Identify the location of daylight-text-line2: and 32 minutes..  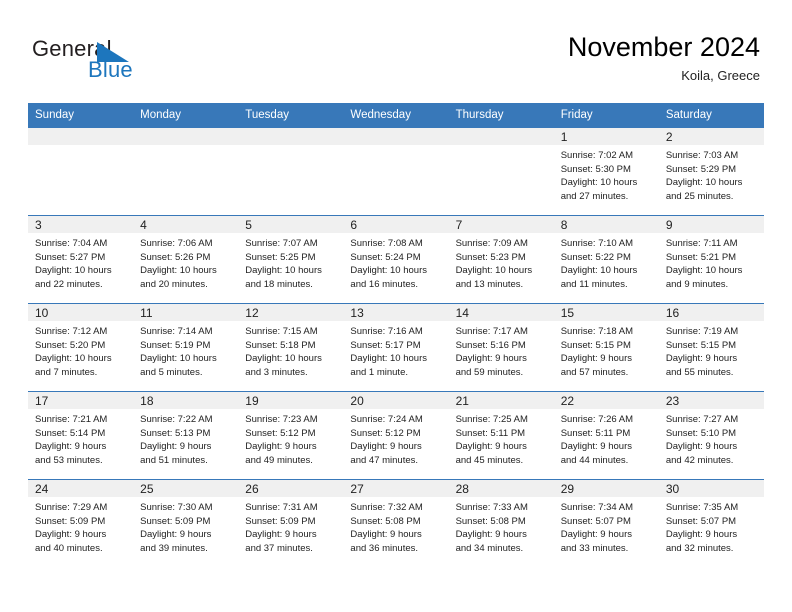
(699, 548).